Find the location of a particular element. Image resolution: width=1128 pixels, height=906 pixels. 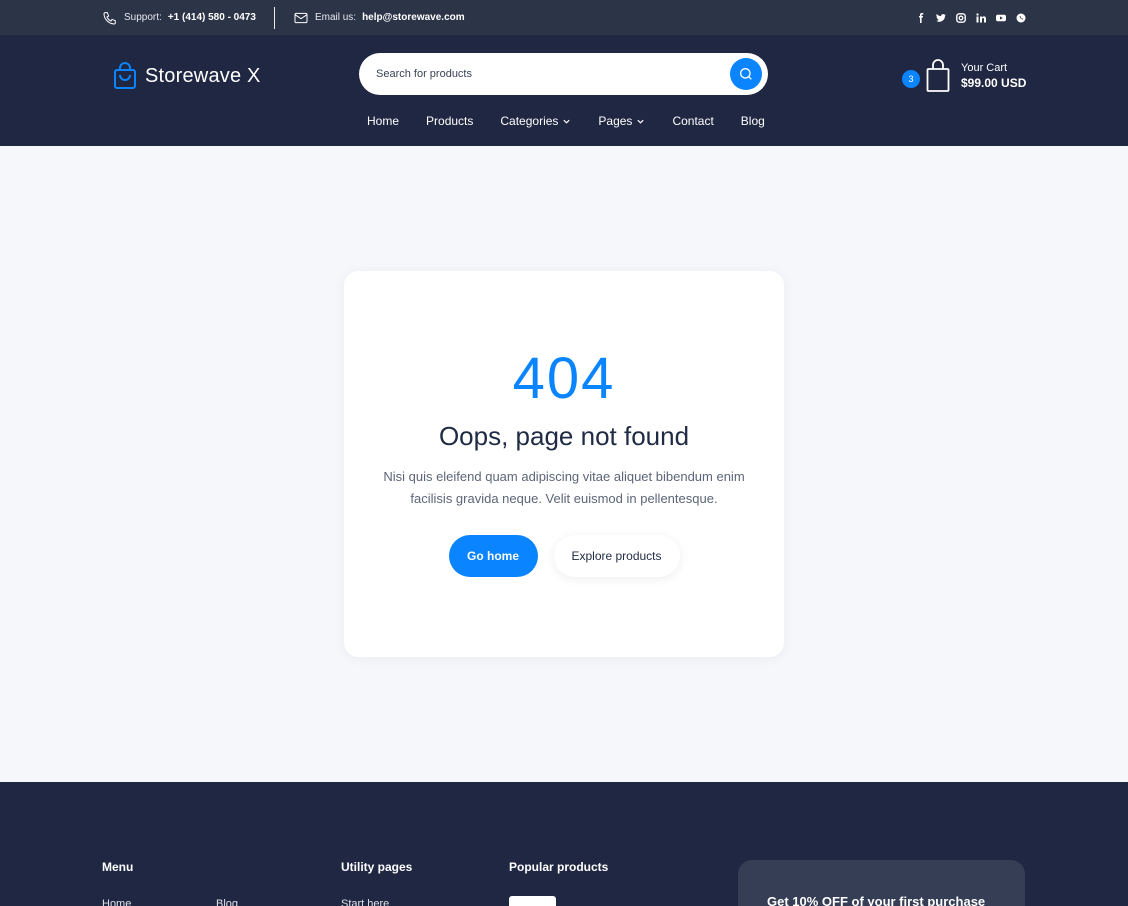

cart-count-badge: 3 is located at coordinates (911, 78).